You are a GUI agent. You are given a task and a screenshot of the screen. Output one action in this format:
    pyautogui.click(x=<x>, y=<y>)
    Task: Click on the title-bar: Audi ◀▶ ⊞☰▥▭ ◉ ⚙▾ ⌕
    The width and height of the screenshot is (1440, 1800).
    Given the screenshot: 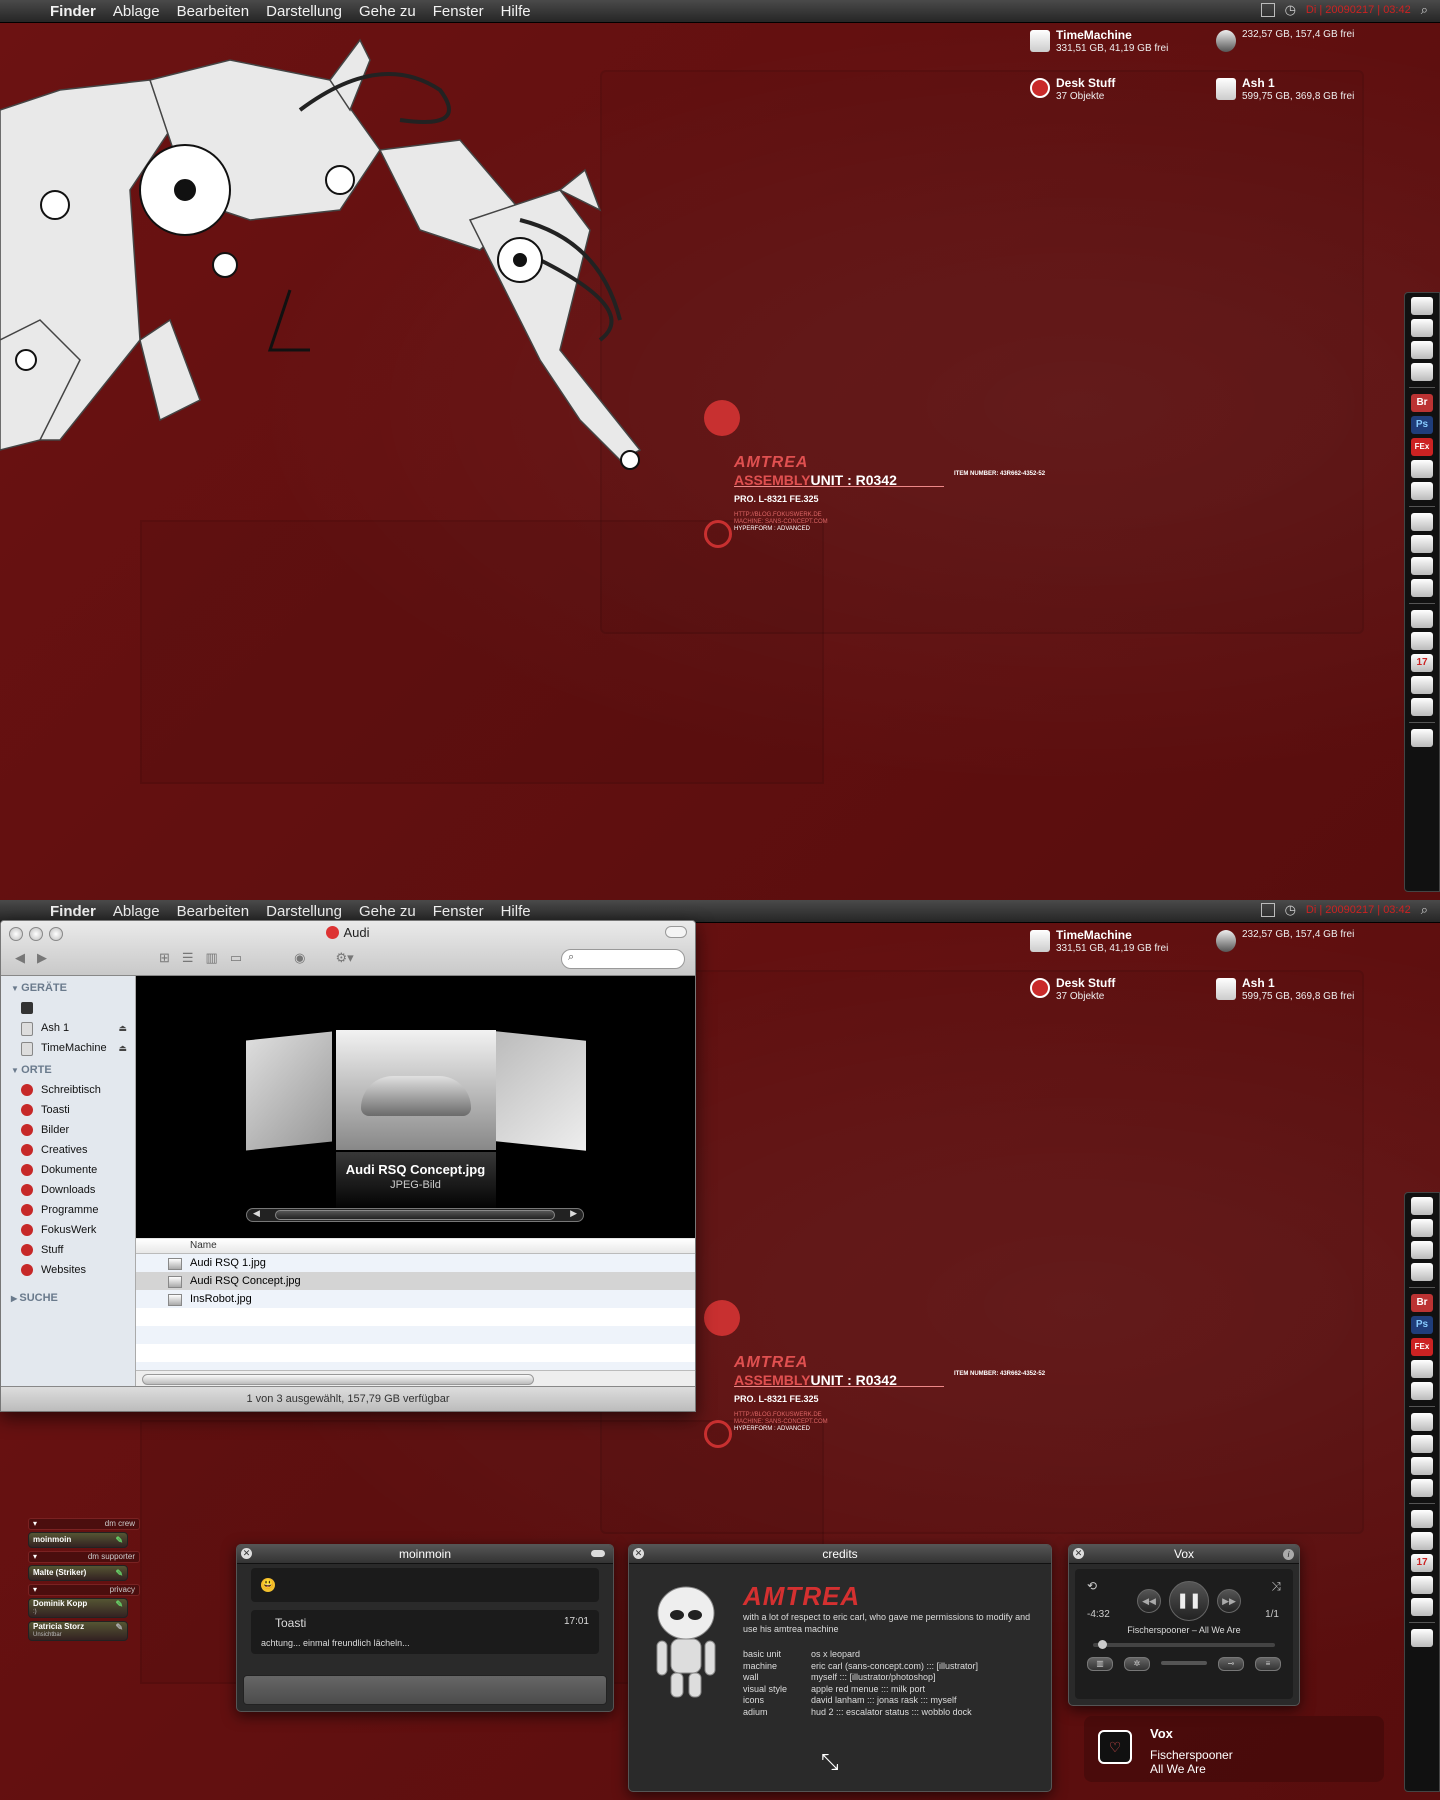 What is the action you would take?
    pyautogui.click(x=348, y=948)
    